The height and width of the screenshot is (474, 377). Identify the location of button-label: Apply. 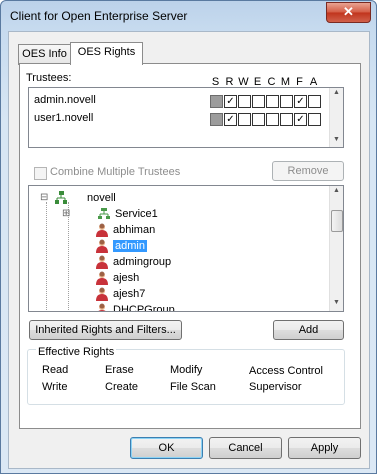
(324, 448).